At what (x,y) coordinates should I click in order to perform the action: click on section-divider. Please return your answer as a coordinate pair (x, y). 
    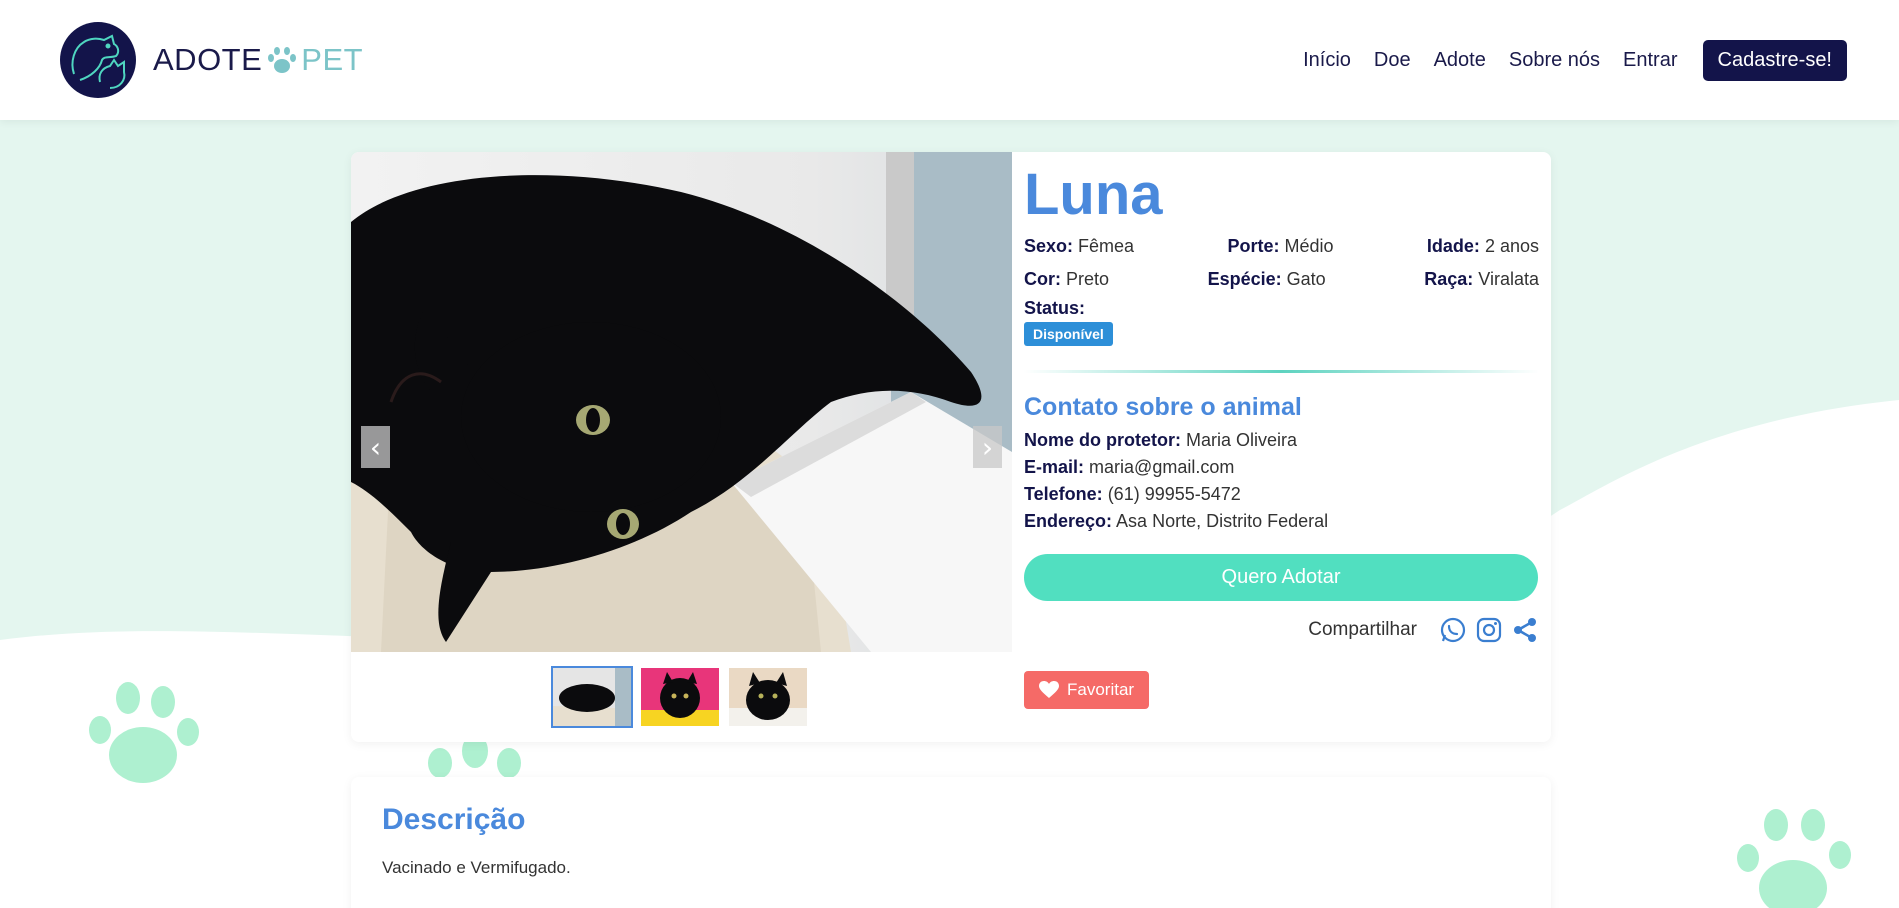
    Looking at the image, I should click on (1281, 371).